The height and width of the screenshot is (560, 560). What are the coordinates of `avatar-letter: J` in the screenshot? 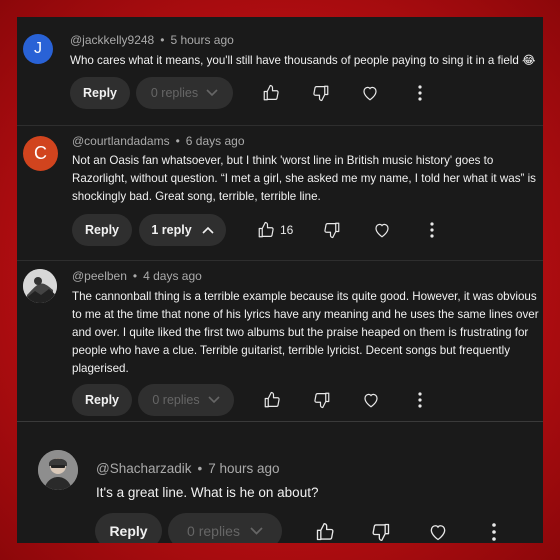 It's located at (38, 48).